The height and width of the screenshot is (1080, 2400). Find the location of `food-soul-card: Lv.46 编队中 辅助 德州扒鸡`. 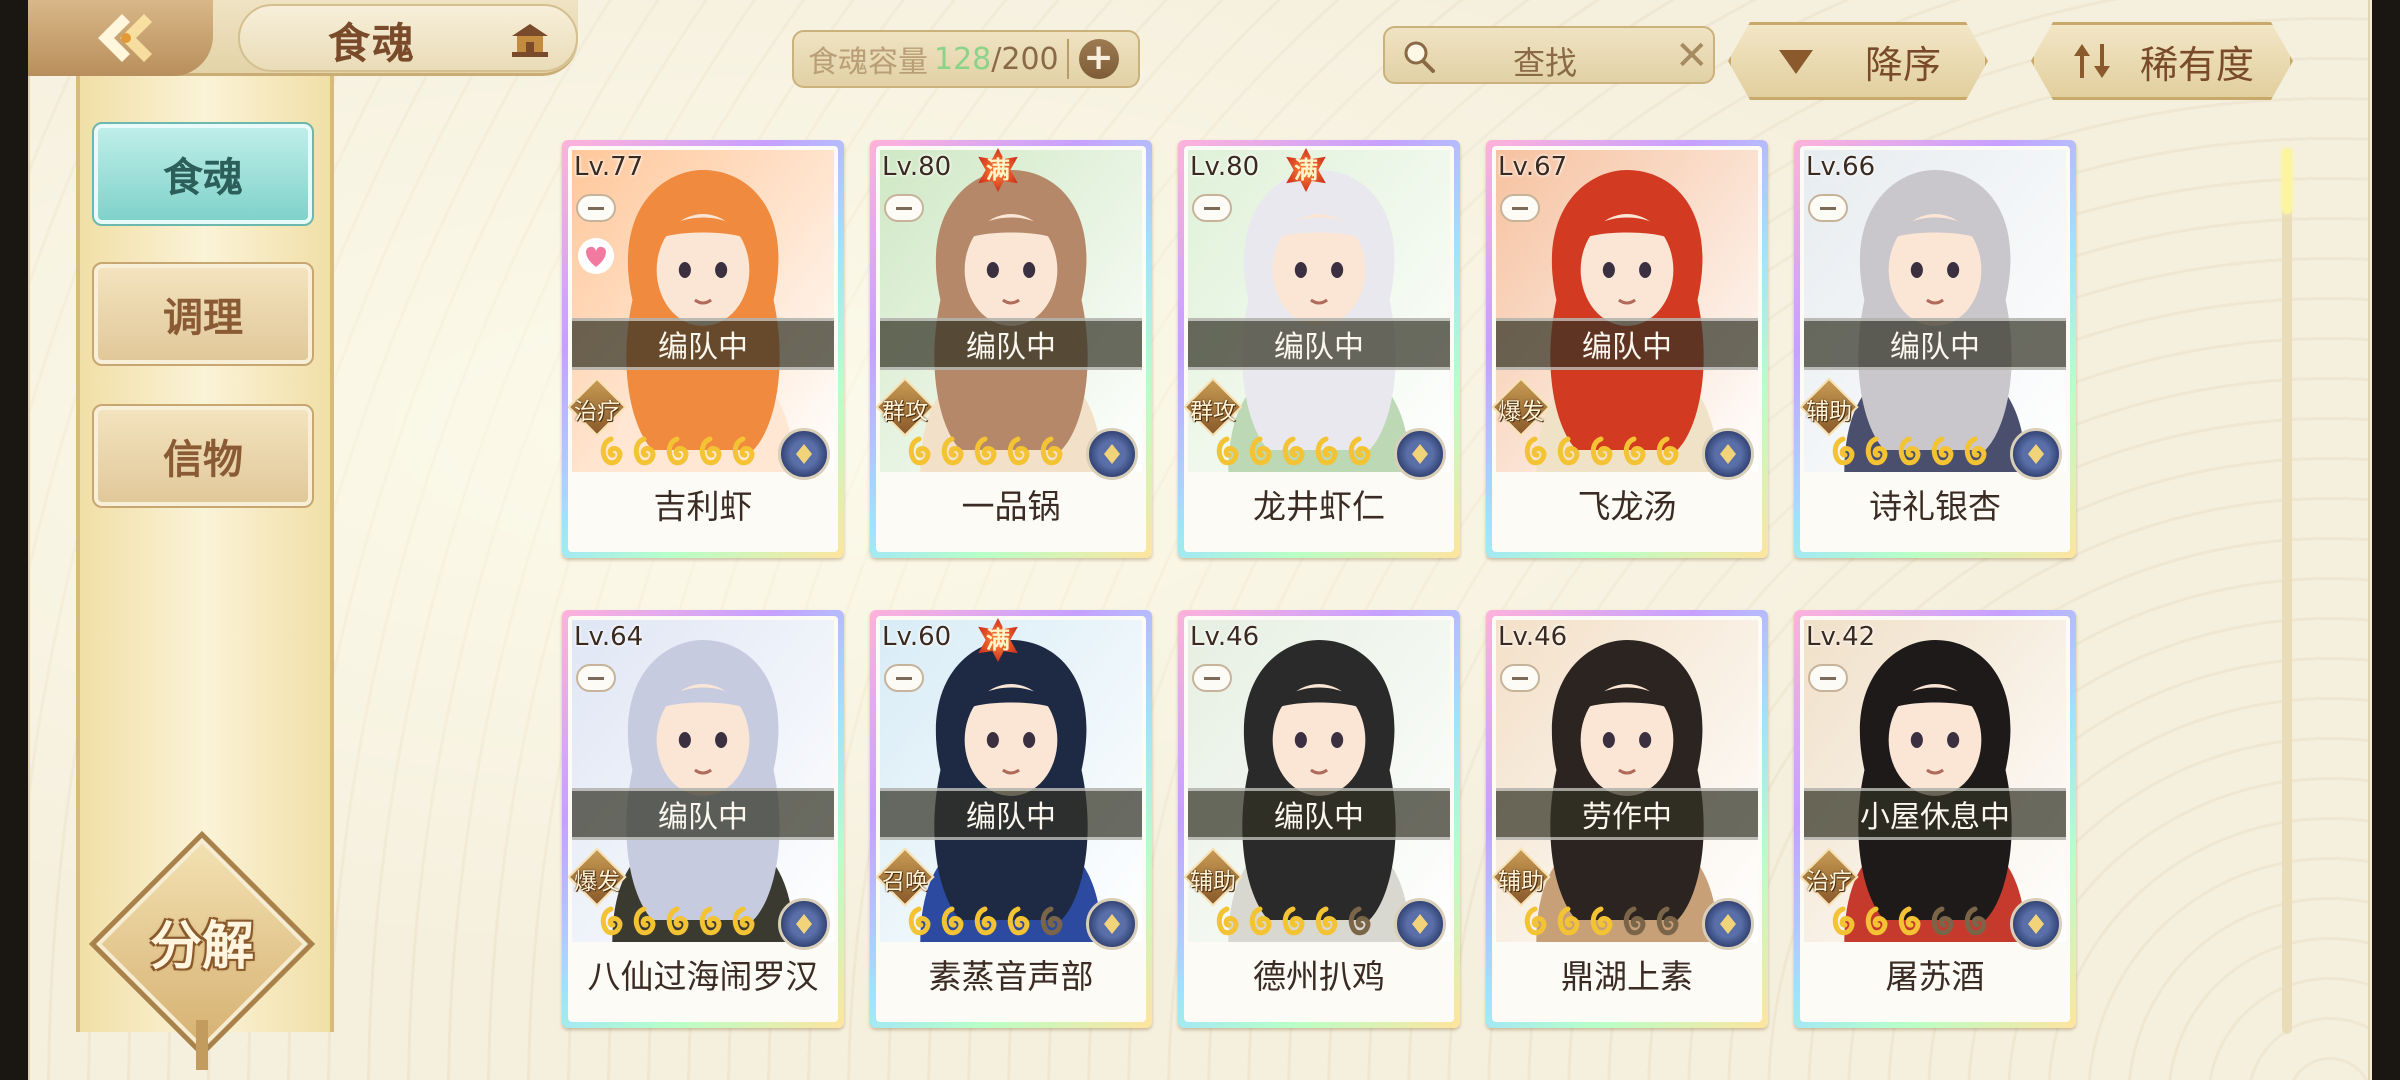

food-soul-card: Lv.46 编队中 辅助 德州扒鸡 is located at coordinates (1319, 819).